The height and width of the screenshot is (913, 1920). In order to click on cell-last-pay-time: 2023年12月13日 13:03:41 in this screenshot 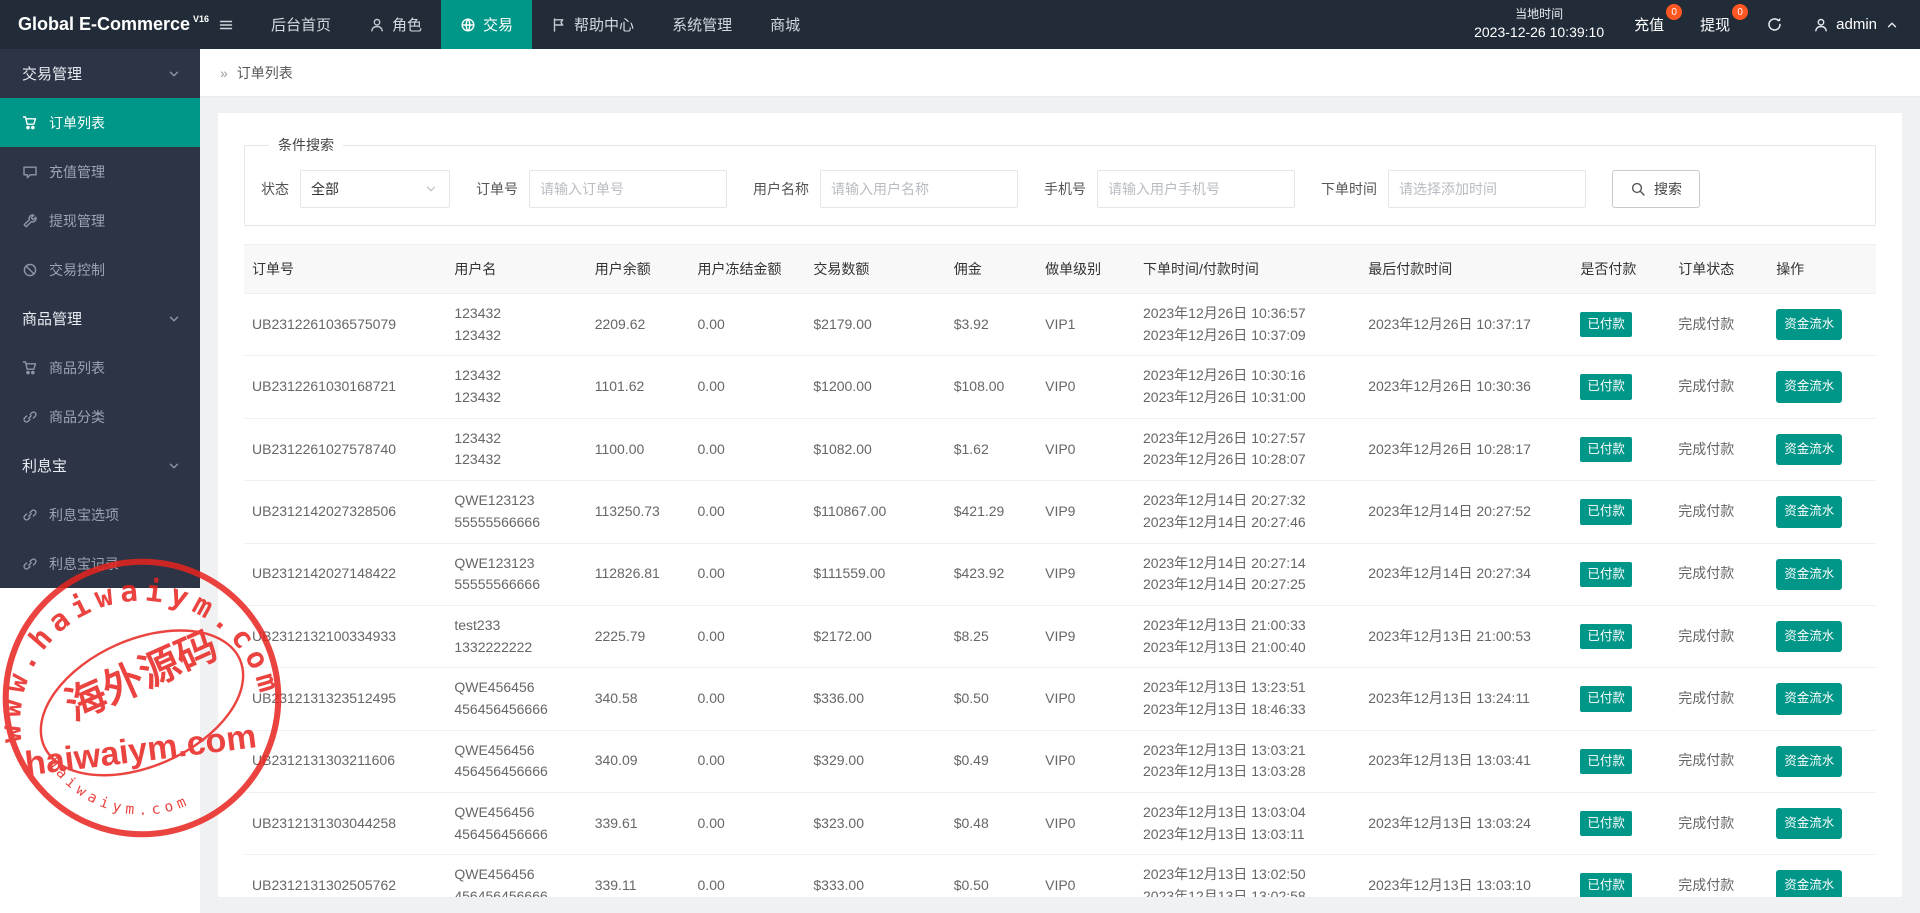, I will do `click(1466, 762)`.